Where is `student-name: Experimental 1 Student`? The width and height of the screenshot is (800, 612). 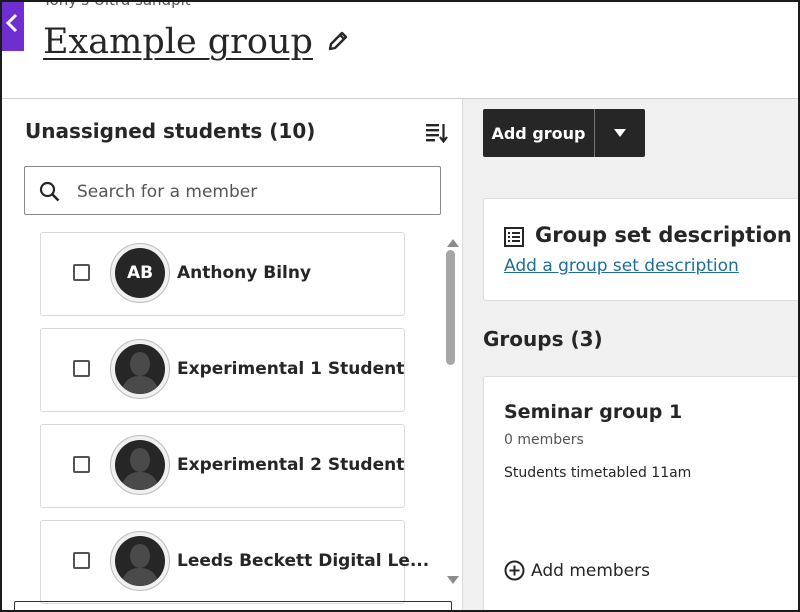 student-name: Experimental 1 Student is located at coordinates (291, 369).